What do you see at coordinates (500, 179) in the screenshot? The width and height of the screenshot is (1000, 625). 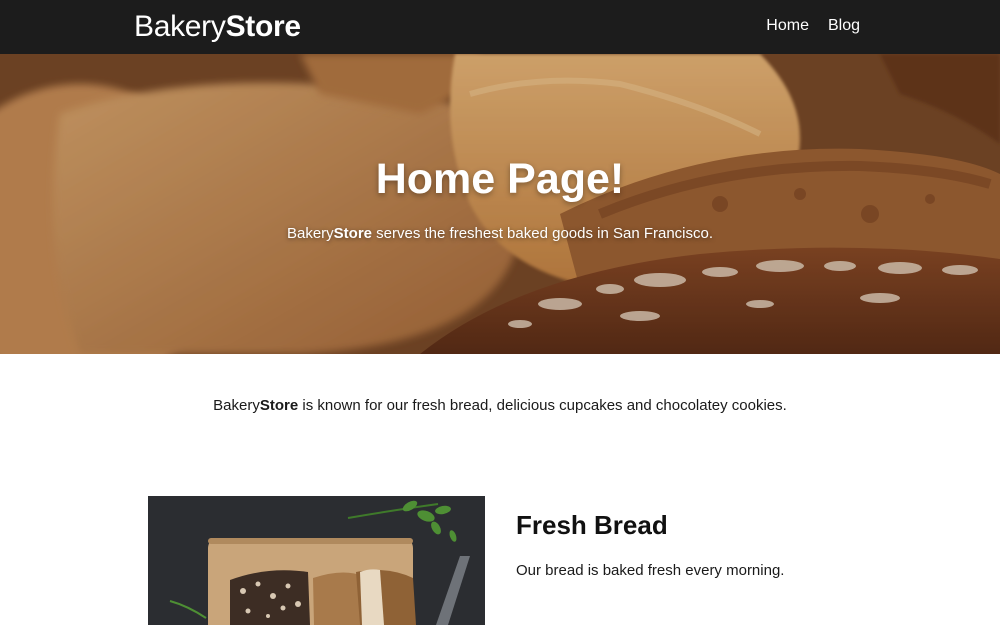 I see `hero-title: Home Page!` at bounding box center [500, 179].